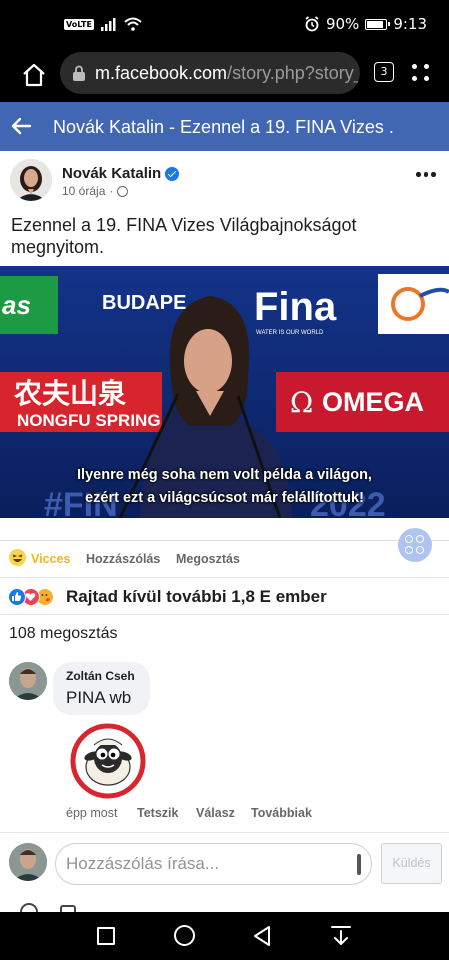  Describe the element at coordinates (108, 24) in the screenshot. I see `signal-icon` at that location.